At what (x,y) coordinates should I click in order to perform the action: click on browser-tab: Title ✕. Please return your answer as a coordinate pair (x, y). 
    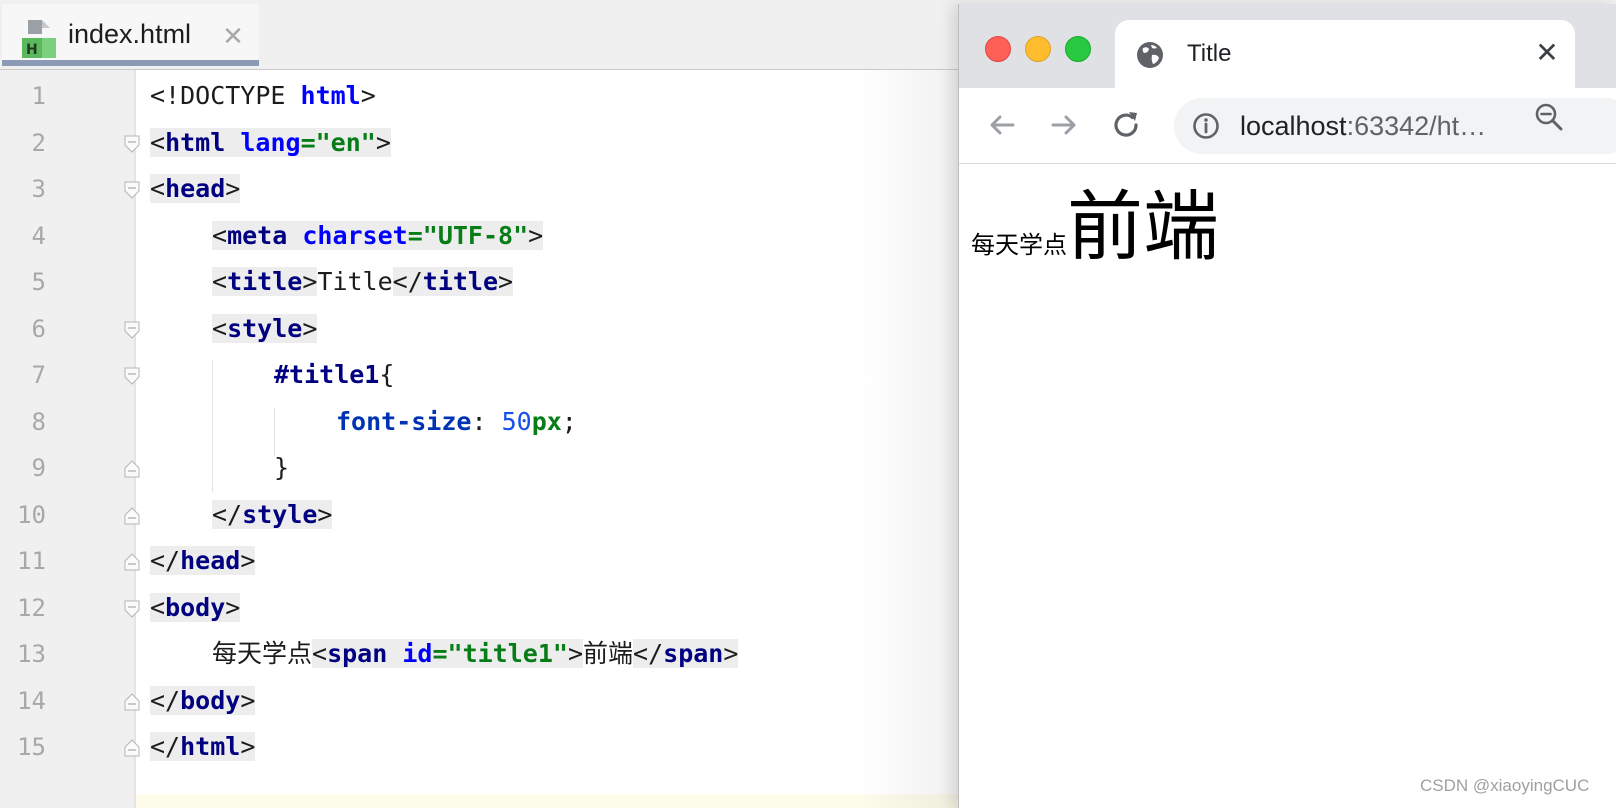
    Looking at the image, I should click on (1345, 54).